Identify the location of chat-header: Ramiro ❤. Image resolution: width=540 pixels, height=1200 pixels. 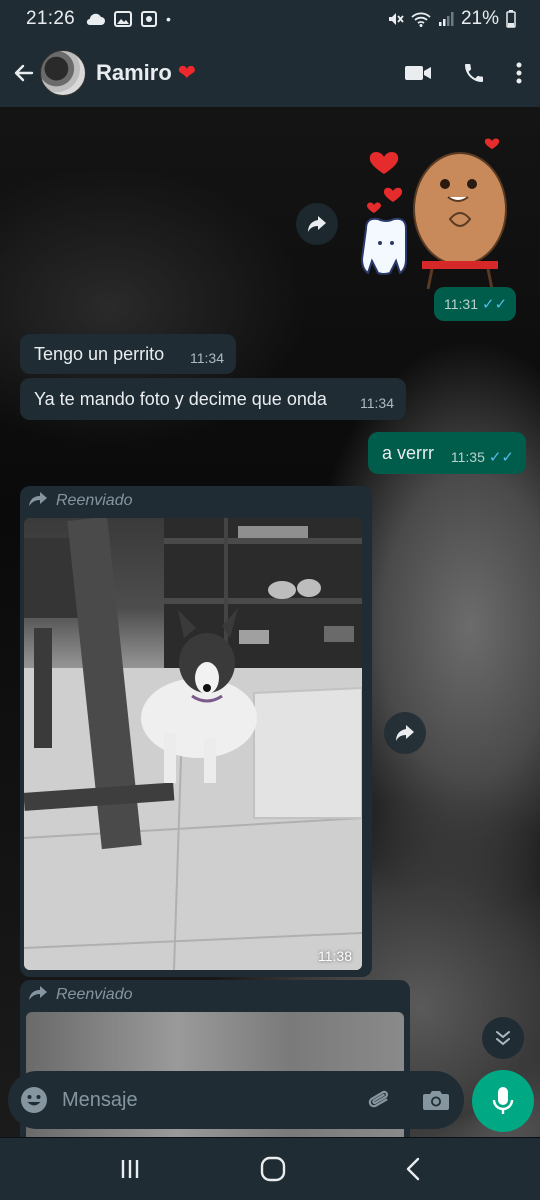
(270, 72).